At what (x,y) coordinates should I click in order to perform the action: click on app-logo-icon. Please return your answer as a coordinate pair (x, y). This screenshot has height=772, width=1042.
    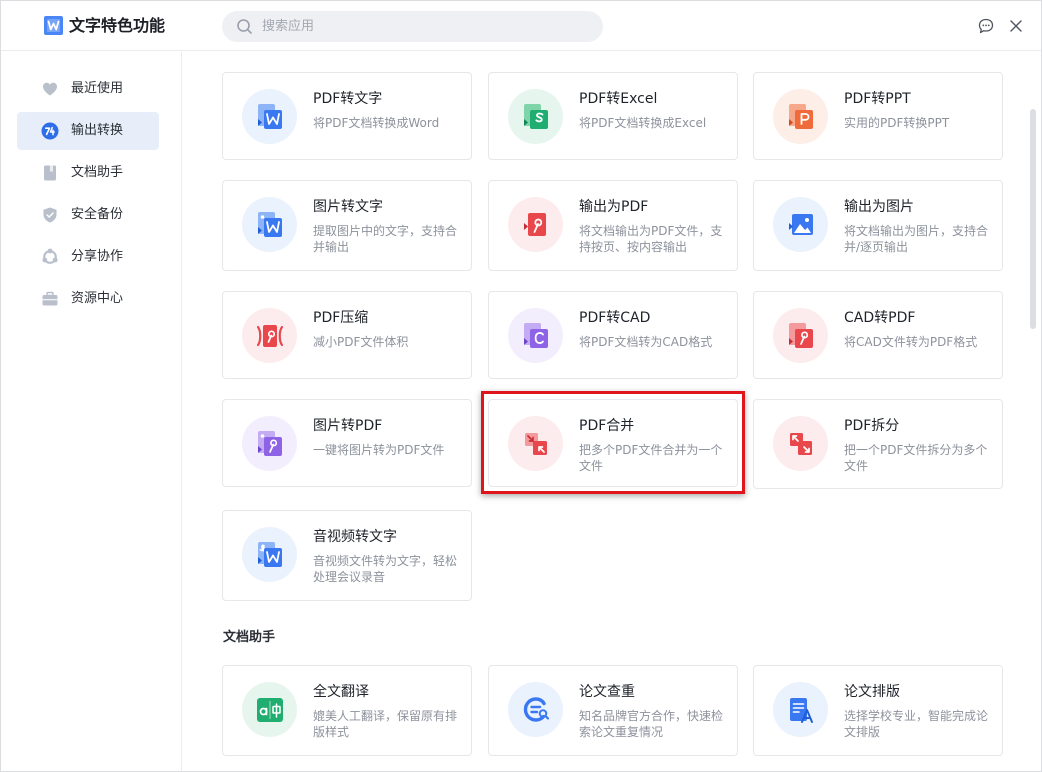
    Looking at the image, I should click on (53, 25).